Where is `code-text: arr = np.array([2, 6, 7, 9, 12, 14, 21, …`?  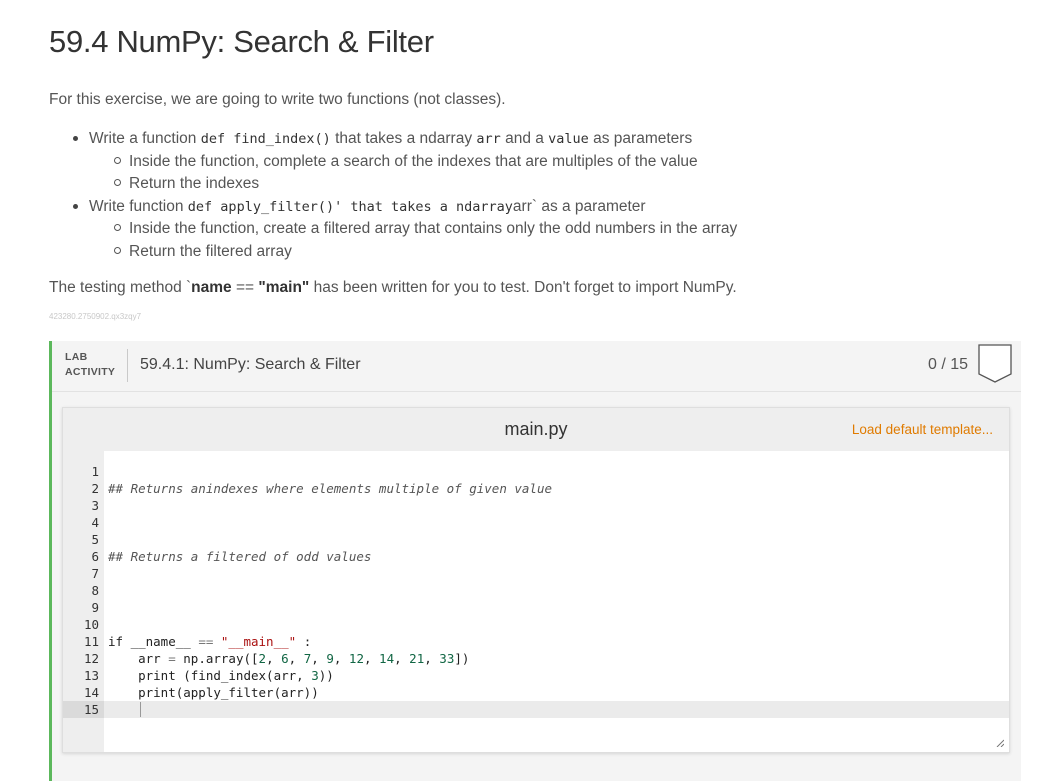 code-text: arr = np.array([2, 6, 7, 9, 12, 14, 21, … is located at coordinates (289, 658).